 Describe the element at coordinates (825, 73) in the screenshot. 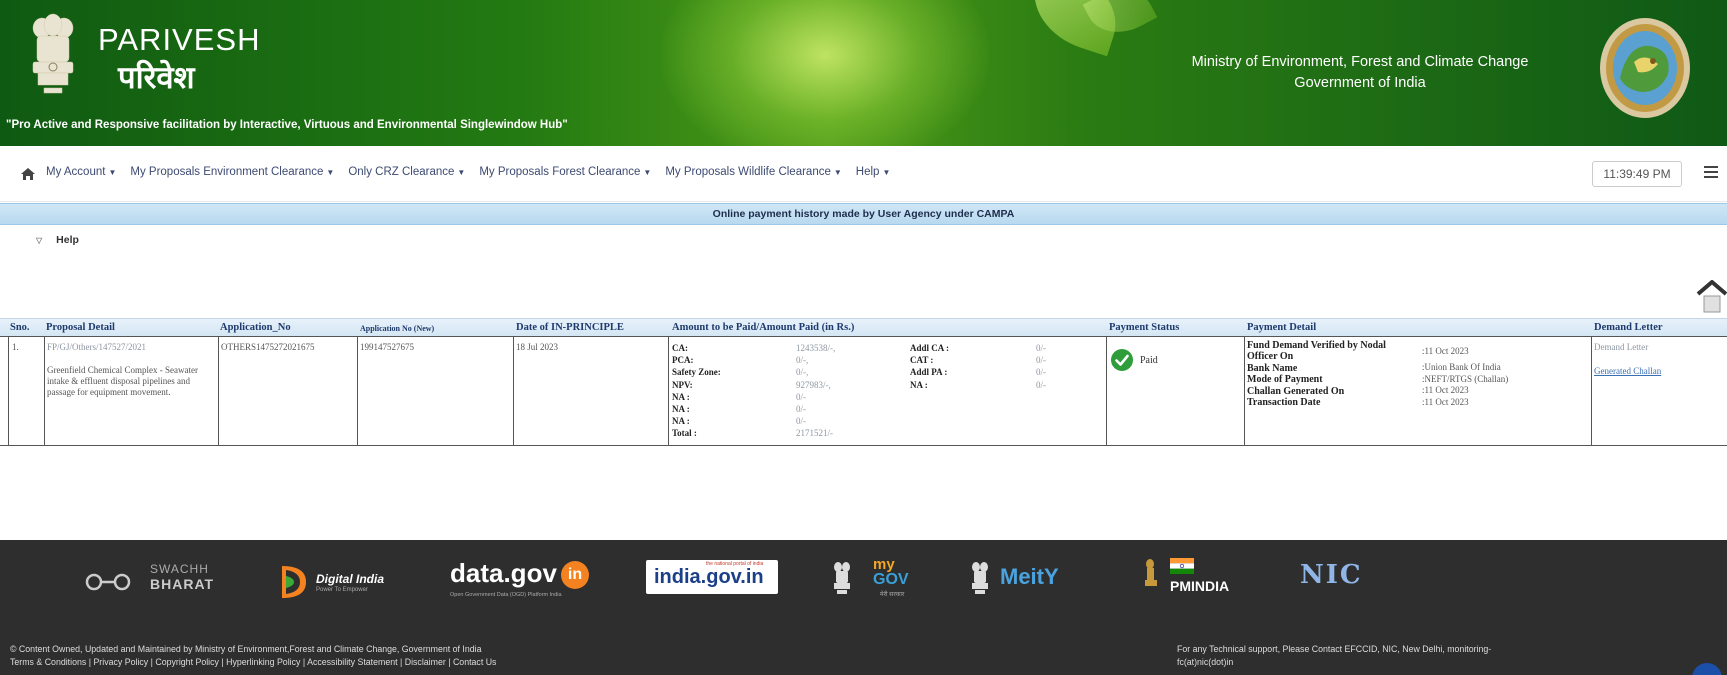

I see `header-glow` at that location.